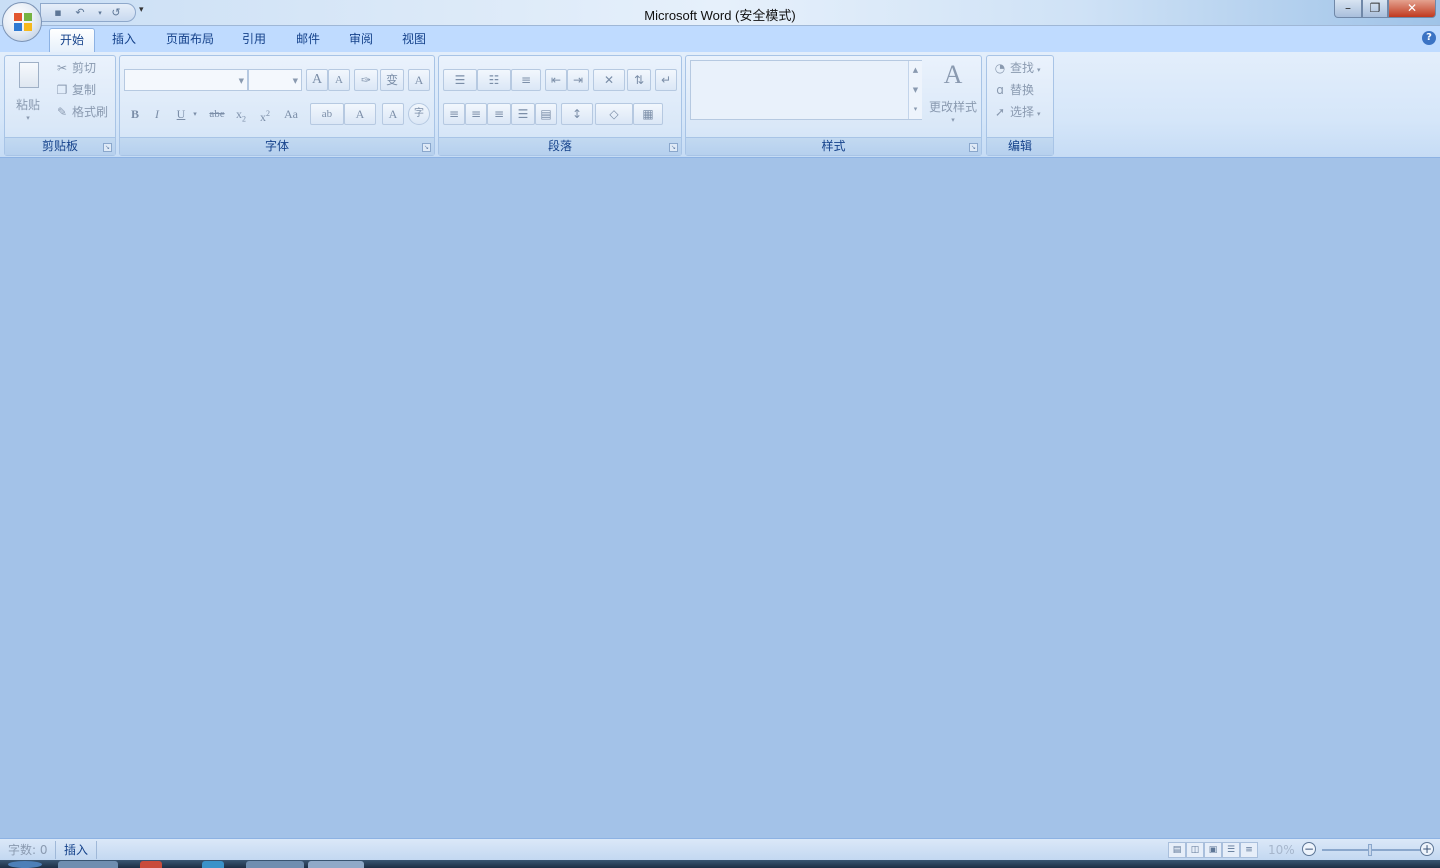 This screenshot has width=1440, height=868. What do you see at coordinates (414, 40) in the screenshot?
I see `tab-view: 视图` at bounding box center [414, 40].